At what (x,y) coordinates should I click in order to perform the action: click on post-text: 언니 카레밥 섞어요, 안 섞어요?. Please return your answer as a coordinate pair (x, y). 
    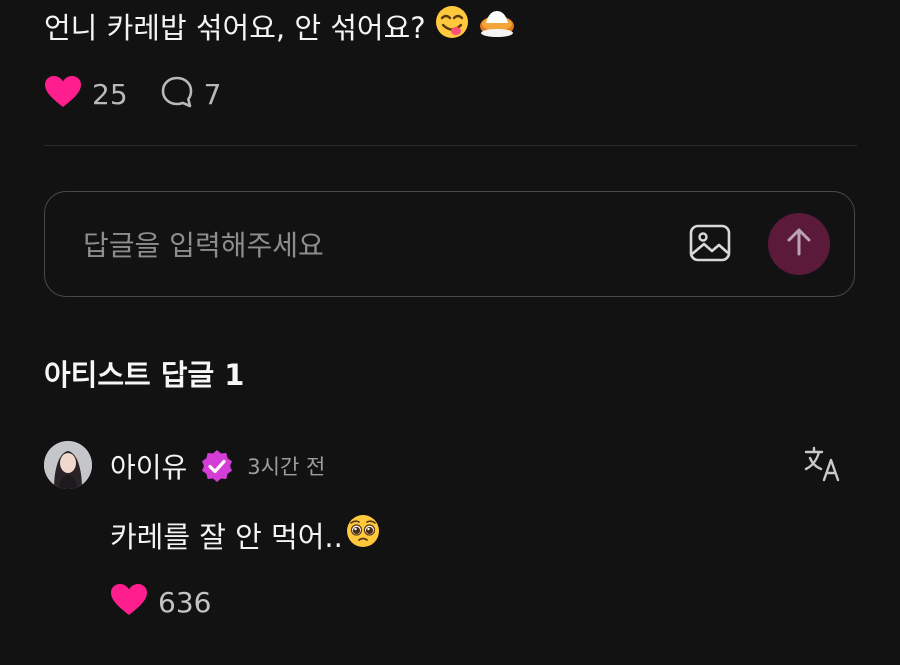
    Looking at the image, I should click on (280, 27).